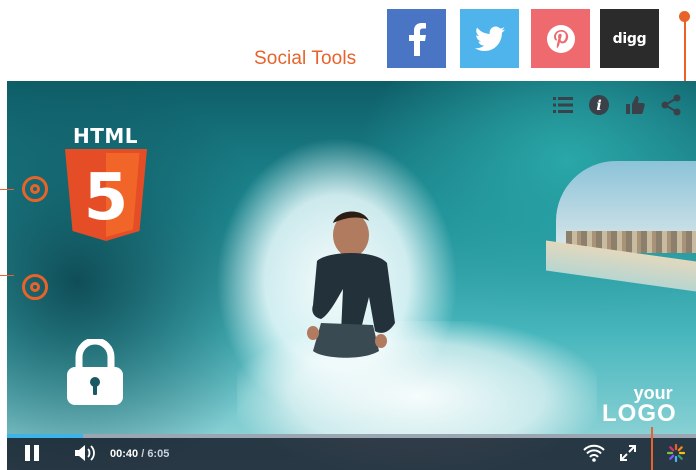  I want to click on digg-icon: digg, so click(629, 38).